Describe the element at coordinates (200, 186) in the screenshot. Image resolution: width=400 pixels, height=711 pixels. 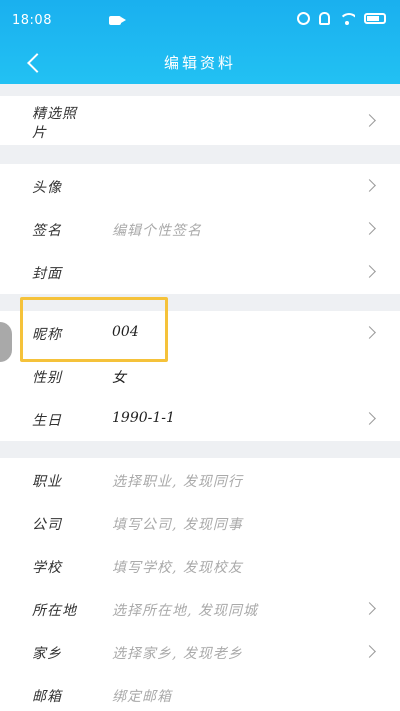
I see `avatar-row: 头像` at that location.